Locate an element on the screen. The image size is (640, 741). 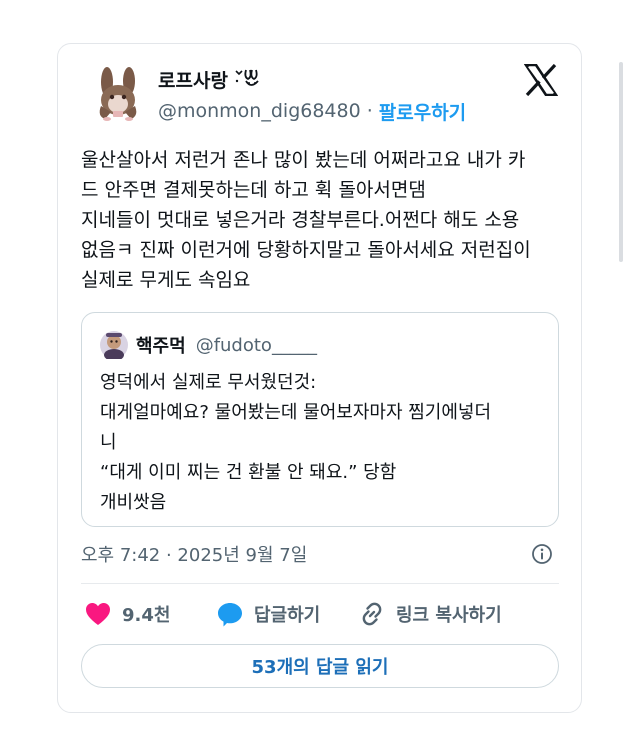
quoted-text-line: 개비쌋음 is located at coordinates (133, 502).